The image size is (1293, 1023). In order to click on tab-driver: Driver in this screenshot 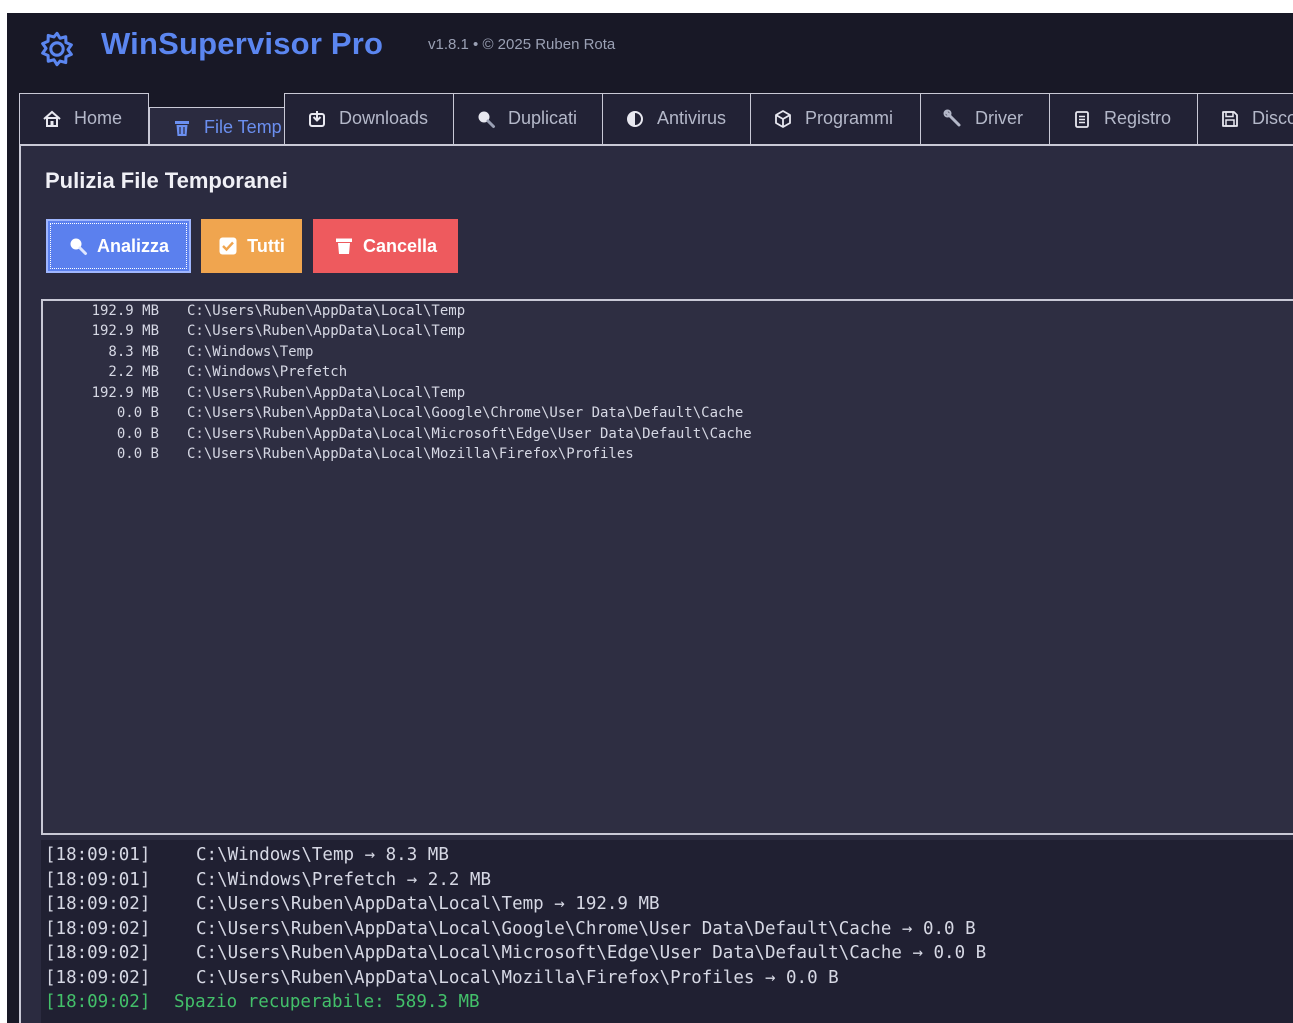, I will do `click(985, 118)`.